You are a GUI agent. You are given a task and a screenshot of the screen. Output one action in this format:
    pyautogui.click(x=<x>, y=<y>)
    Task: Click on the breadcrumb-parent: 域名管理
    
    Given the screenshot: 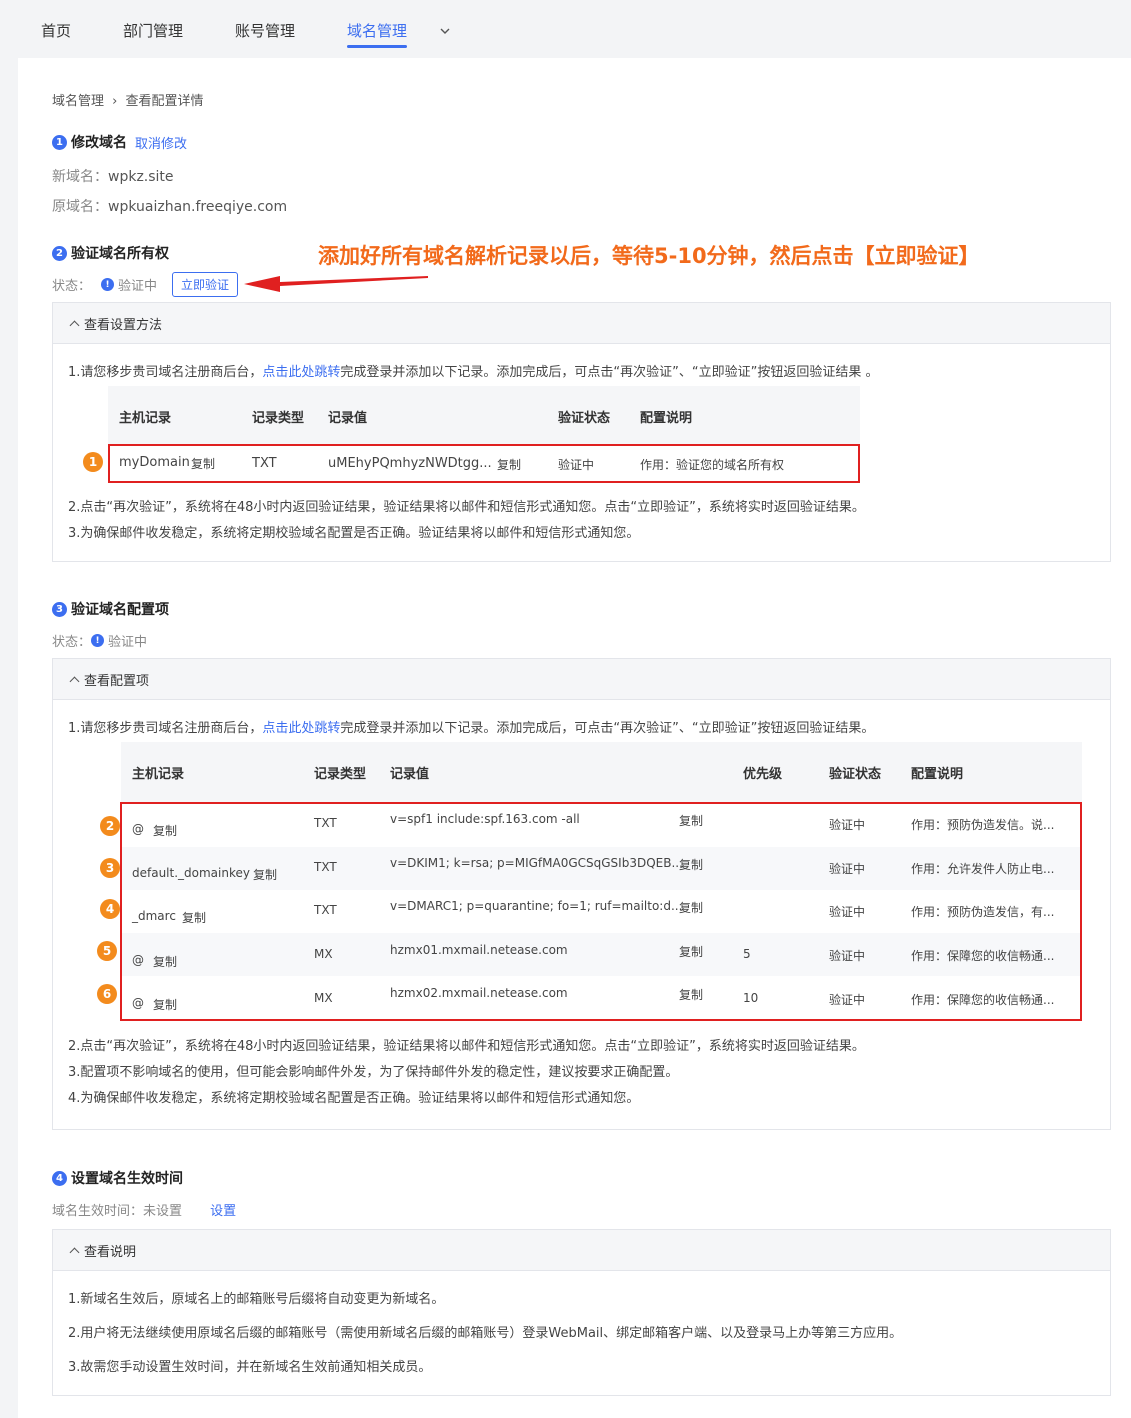 What is the action you would take?
    pyautogui.click(x=78, y=101)
    